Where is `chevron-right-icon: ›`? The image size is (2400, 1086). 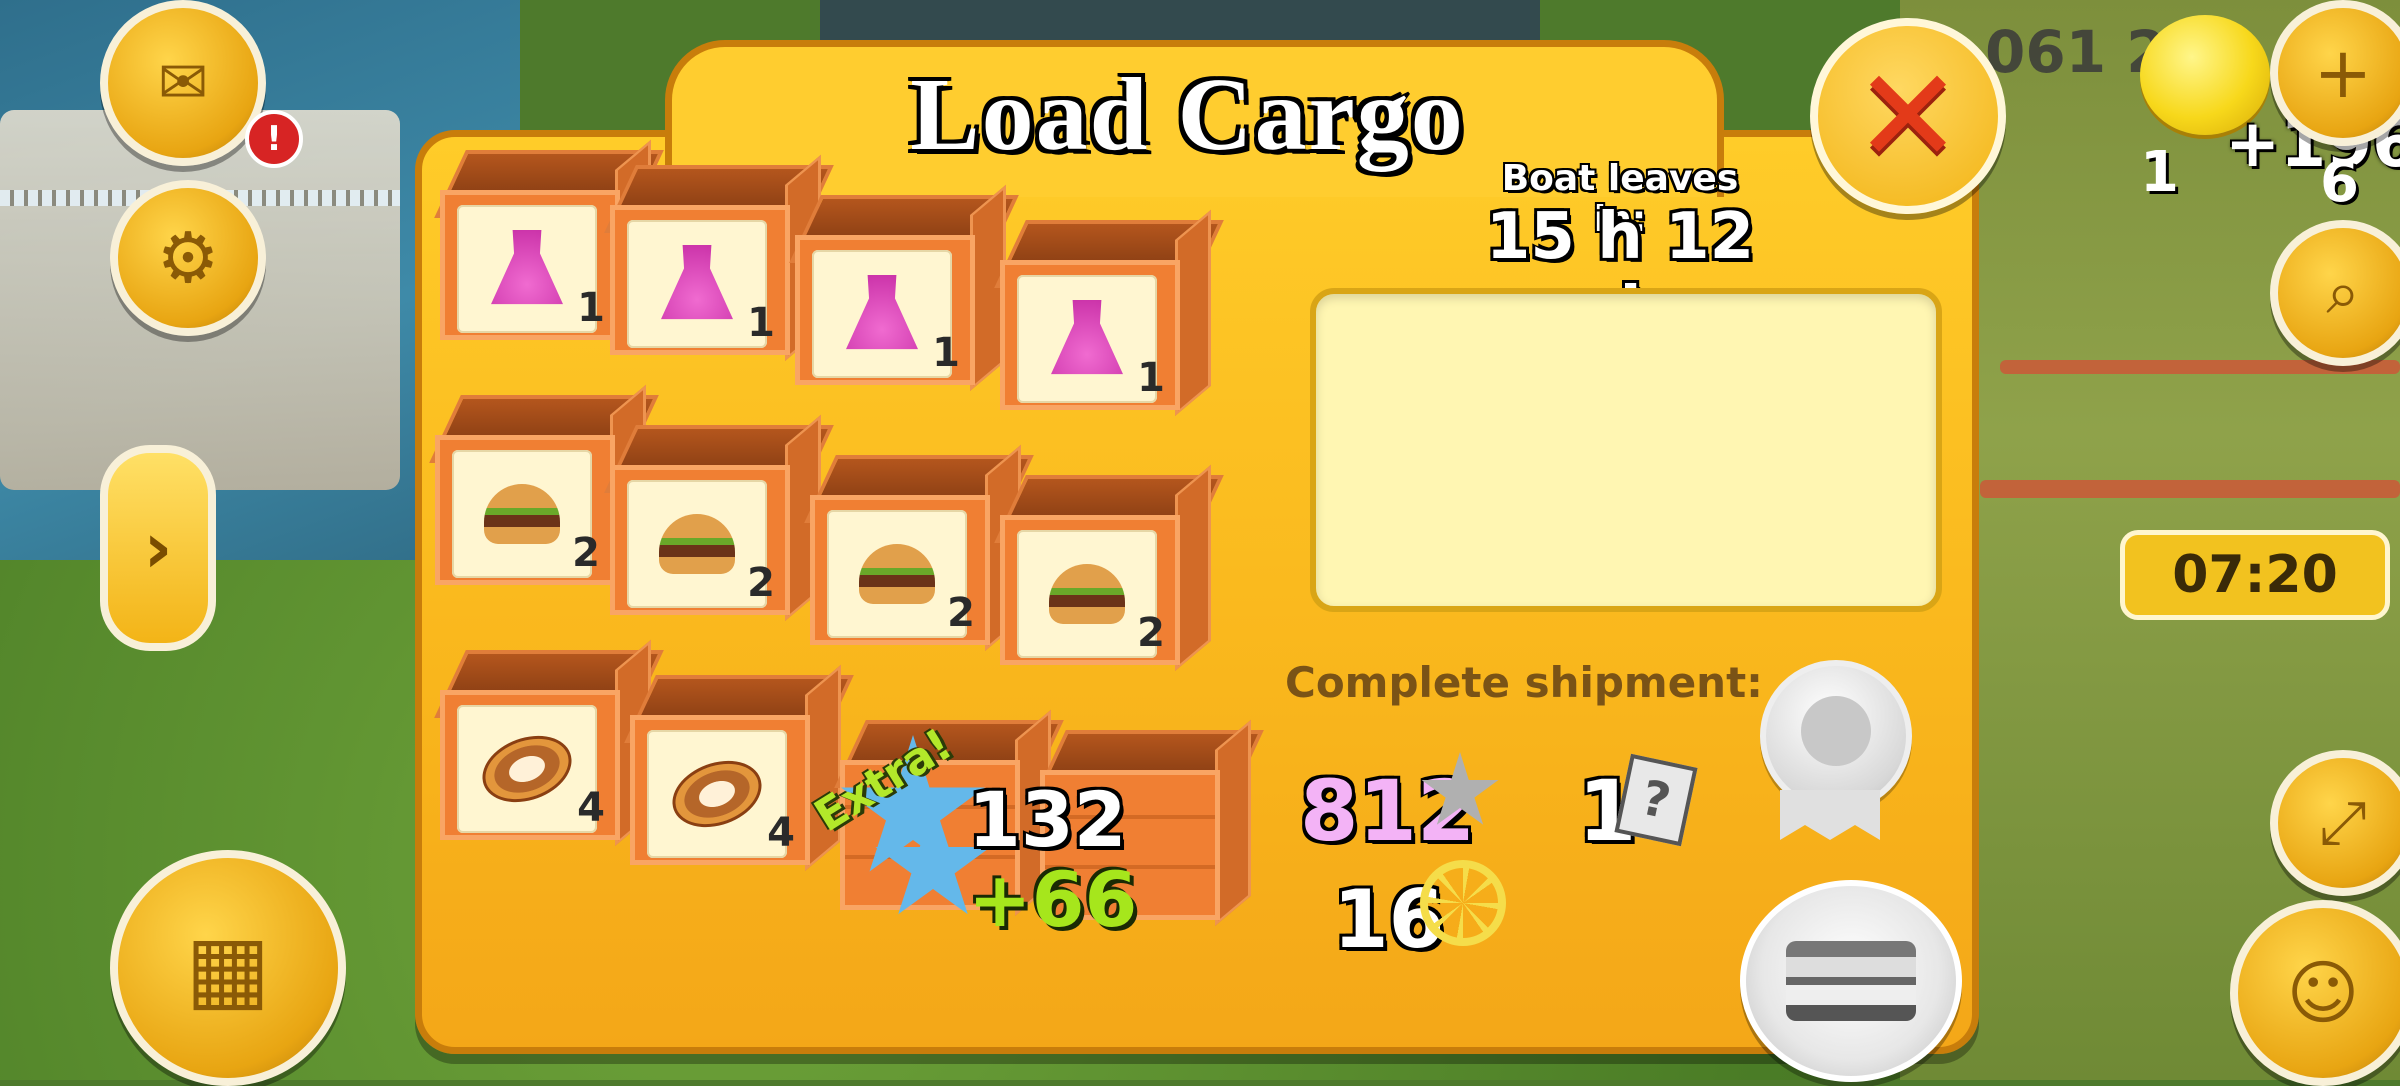
chevron-right-icon: › is located at coordinates (158, 548).